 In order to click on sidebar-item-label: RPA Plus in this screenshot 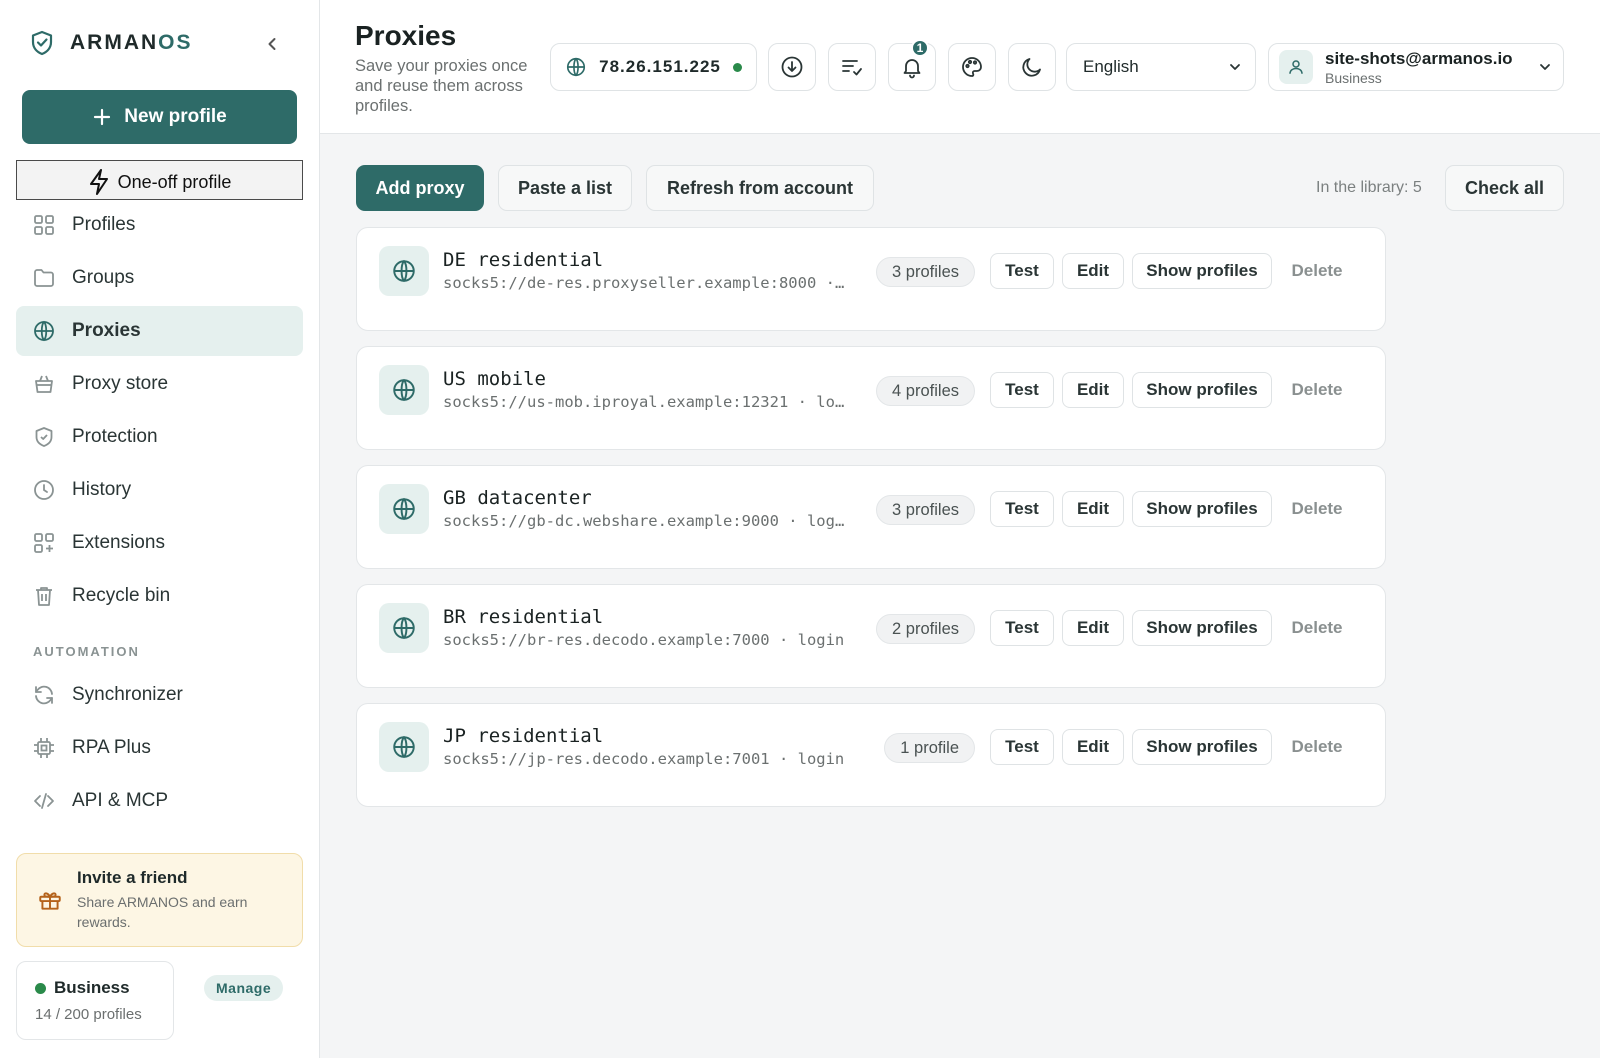, I will do `click(111, 747)`.